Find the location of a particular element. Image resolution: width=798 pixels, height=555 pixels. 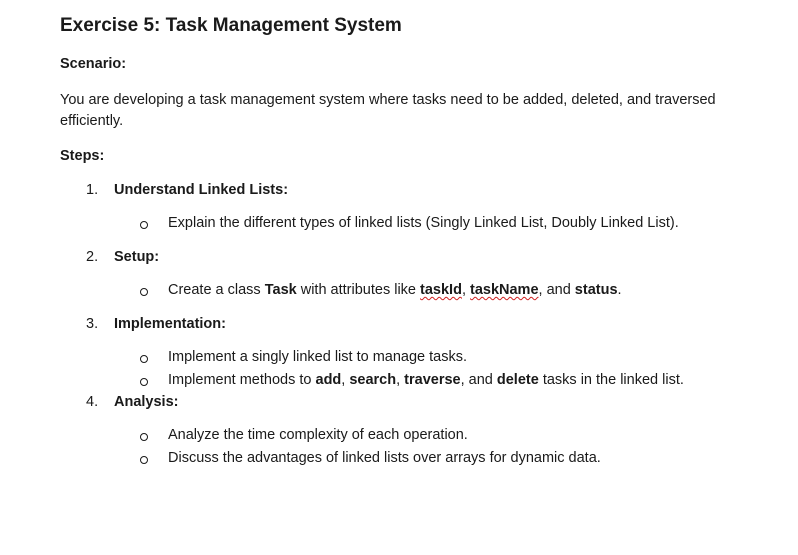

step-number: 1. is located at coordinates (92, 190).